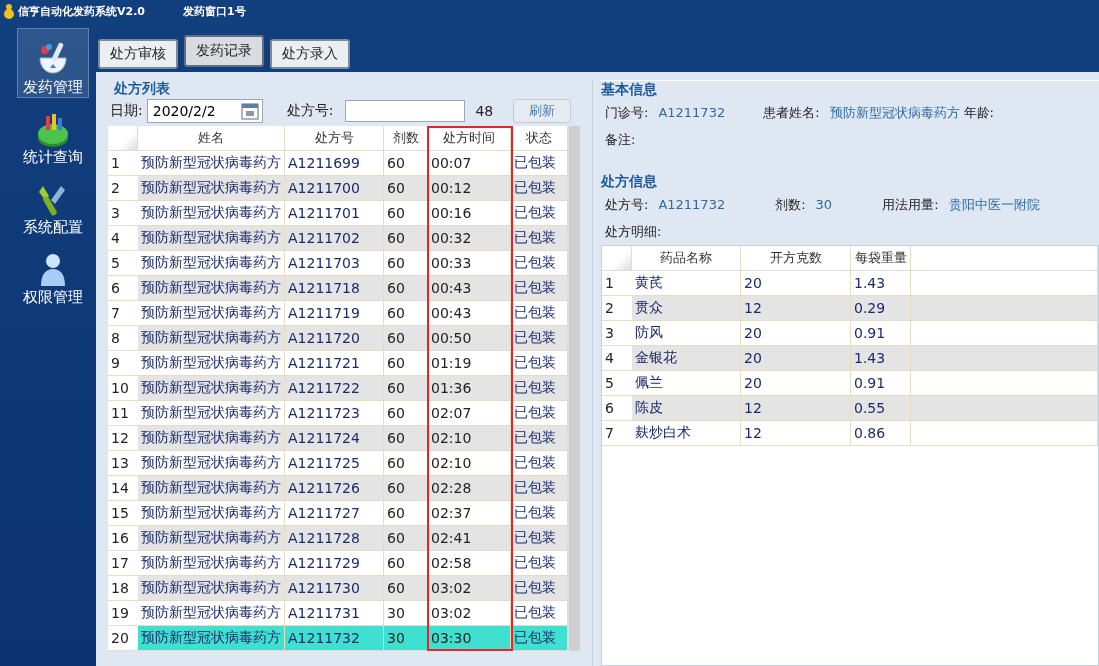  I want to click on rx-number-field, so click(405, 111).